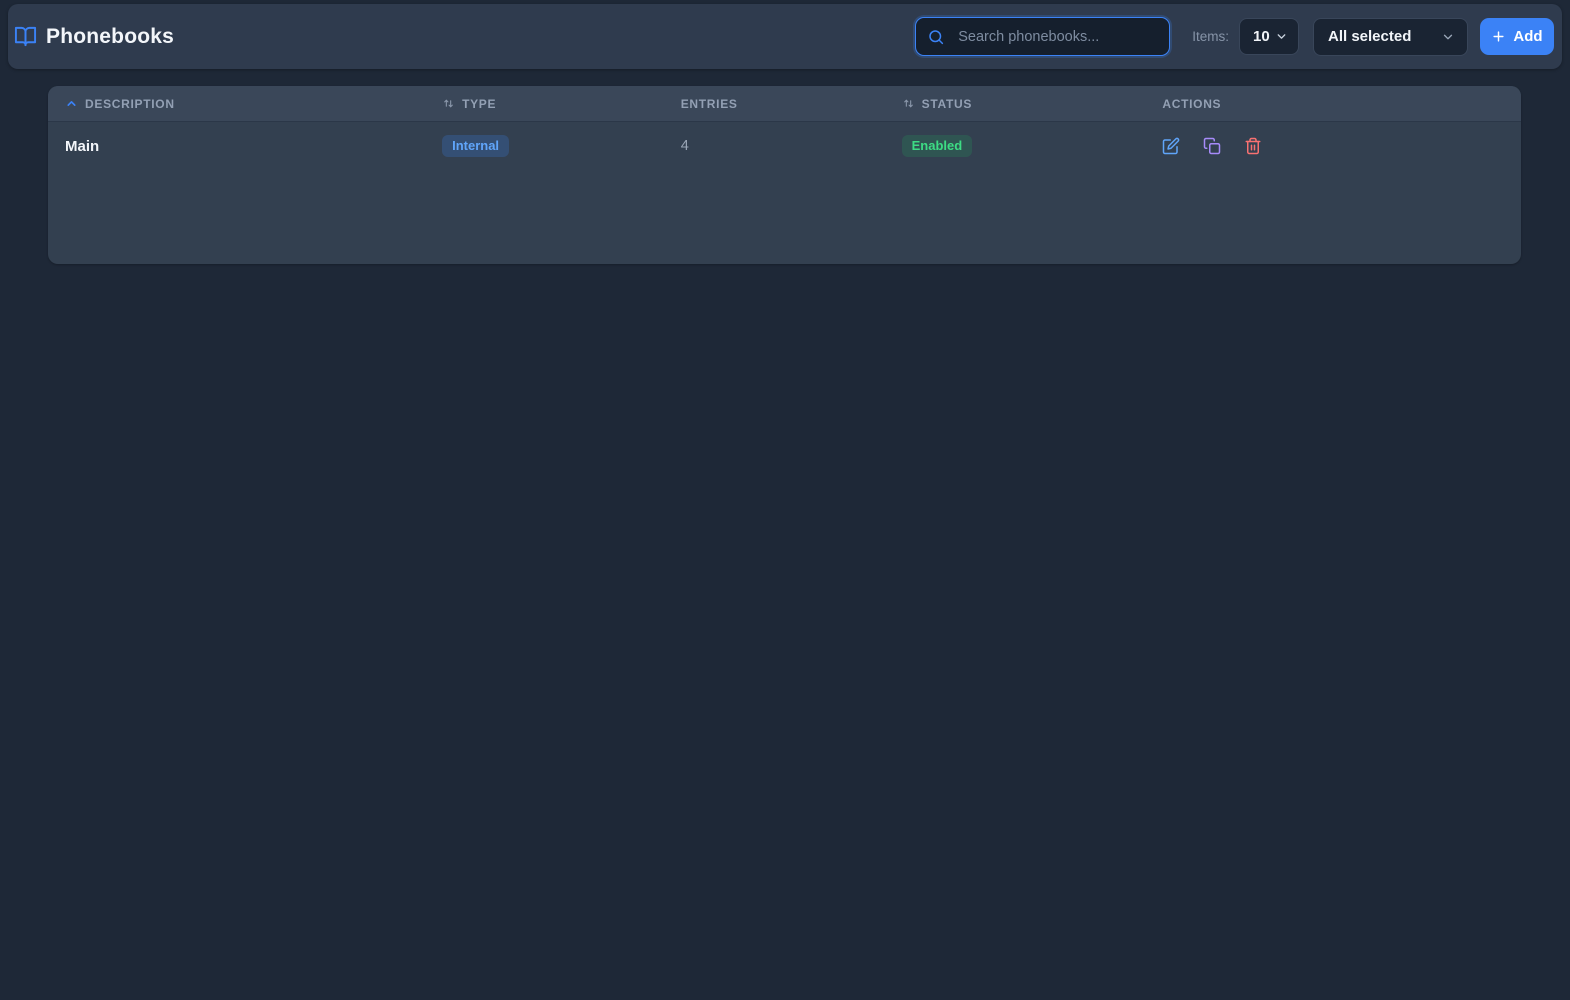 The width and height of the screenshot is (1570, 1000). I want to click on status-badge: Enabled, so click(937, 146).